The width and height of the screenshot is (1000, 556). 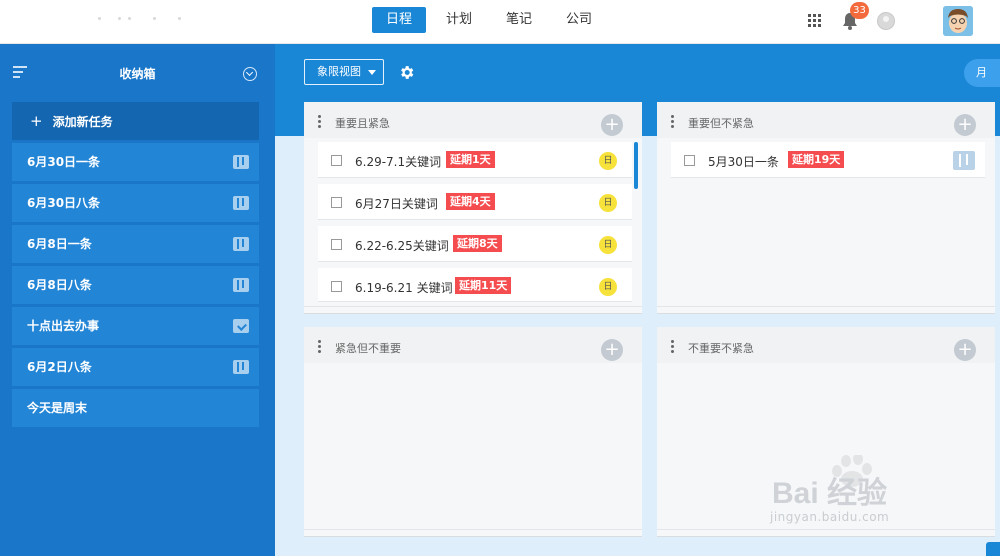 What do you see at coordinates (344, 72) in the screenshot?
I see `view-mode-select: 象限视图` at bounding box center [344, 72].